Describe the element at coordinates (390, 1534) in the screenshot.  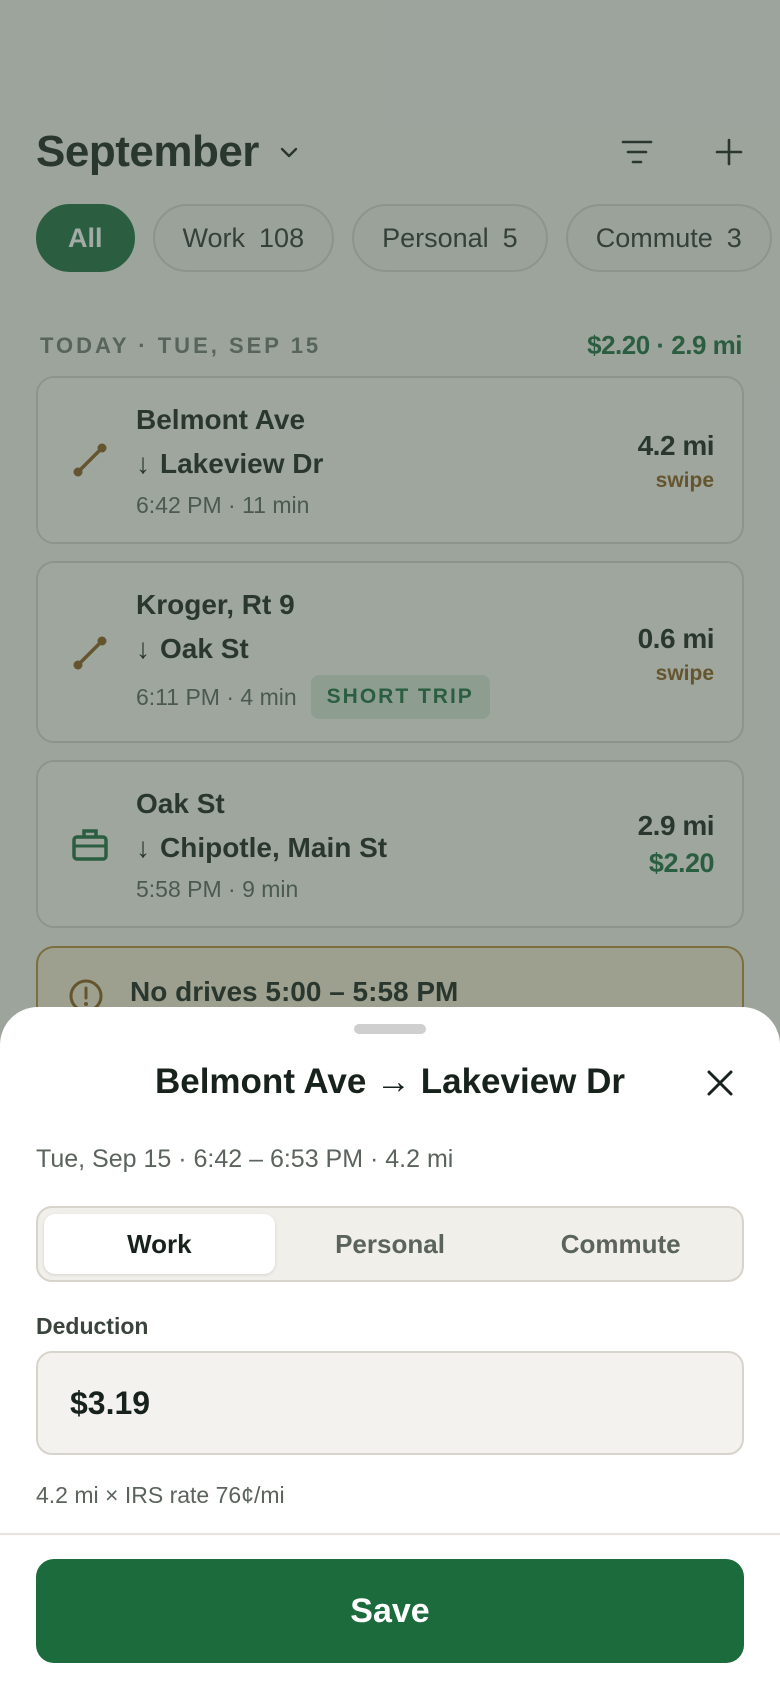
I see `divider` at that location.